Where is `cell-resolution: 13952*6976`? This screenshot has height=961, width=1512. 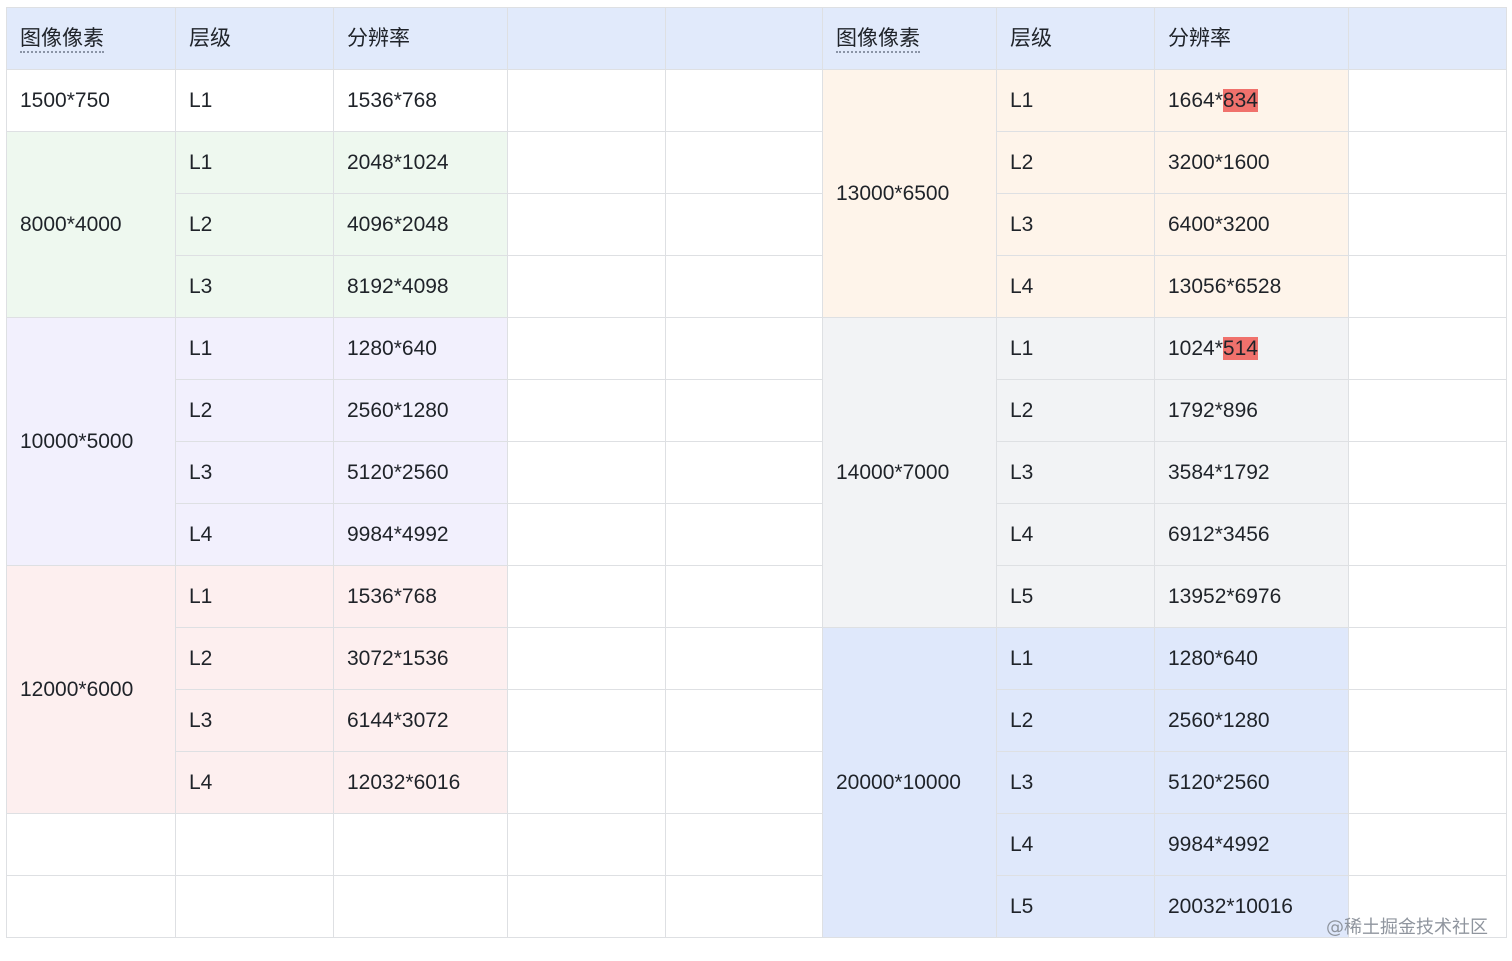
cell-resolution: 13952*6976 is located at coordinates (1251, 596).